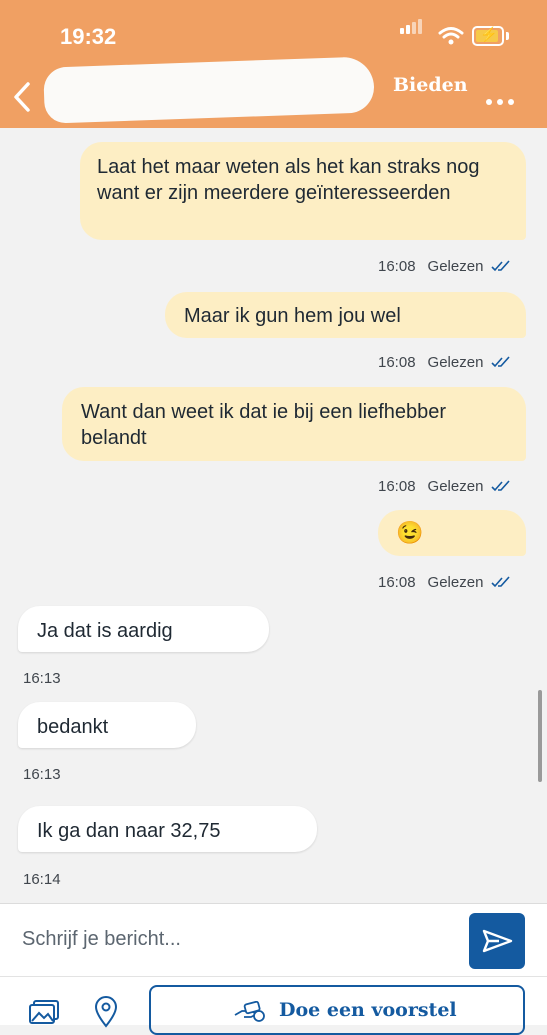  Describe the element at coordinates (73, 727) in the screenshot. I see `message-text: bedankt` at that location.